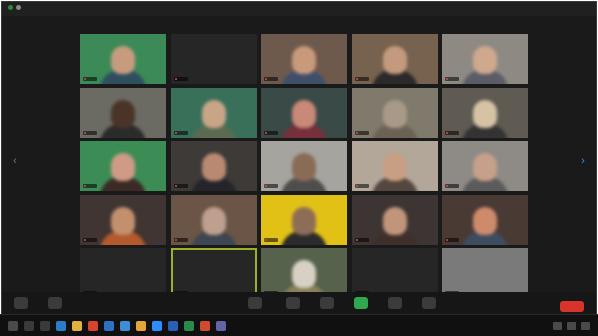 This screenshot has height=336, width=598. Describe the element at coordinates (205, 326) in the screenshot. I see `powerpoint-icon` at that location.